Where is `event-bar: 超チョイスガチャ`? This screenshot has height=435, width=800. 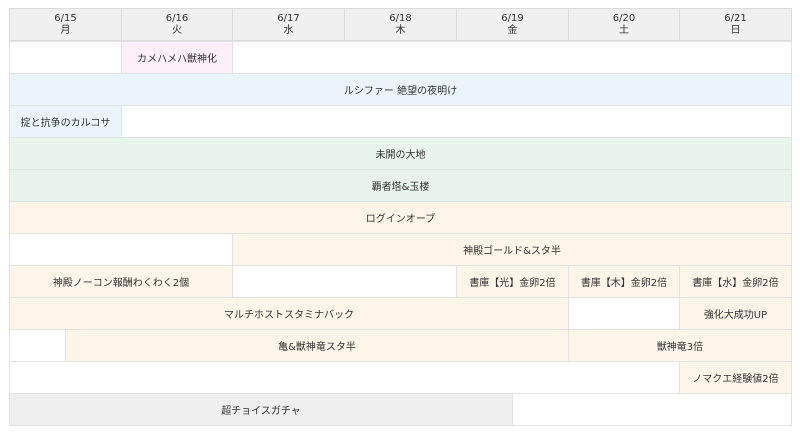
event-bar: 超チョイスガチャ is located at coordinates (261, 409).